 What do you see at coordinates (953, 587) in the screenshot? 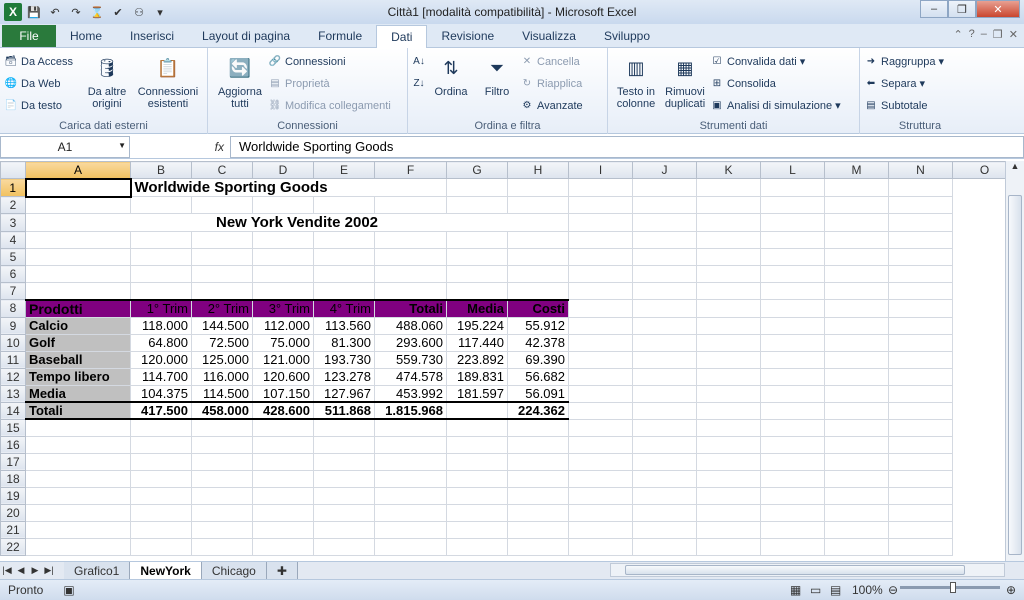
I see `zoom-slider-thumb` at bounding box center [953, 587].